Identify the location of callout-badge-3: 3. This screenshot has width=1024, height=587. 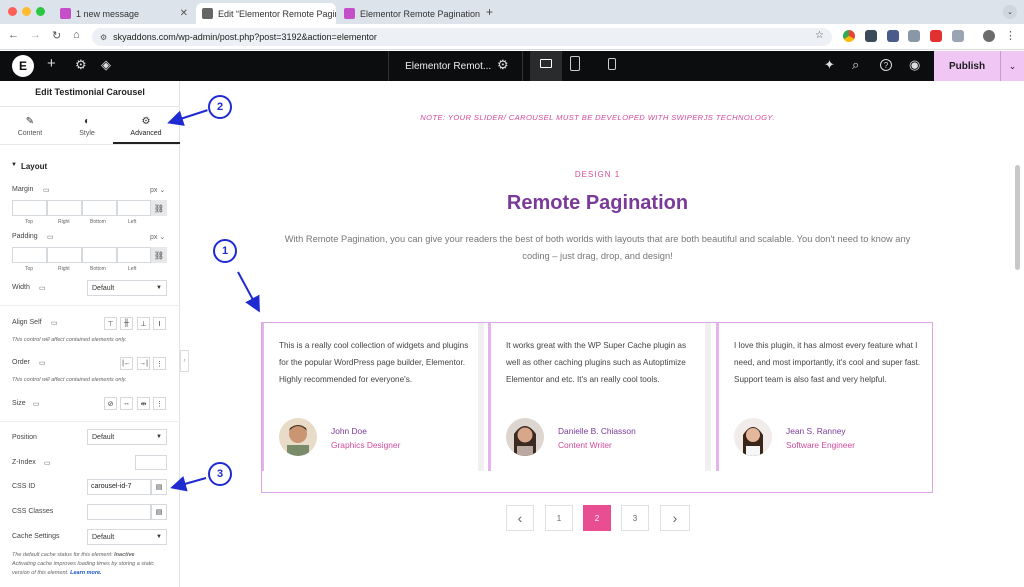
(220, 474).